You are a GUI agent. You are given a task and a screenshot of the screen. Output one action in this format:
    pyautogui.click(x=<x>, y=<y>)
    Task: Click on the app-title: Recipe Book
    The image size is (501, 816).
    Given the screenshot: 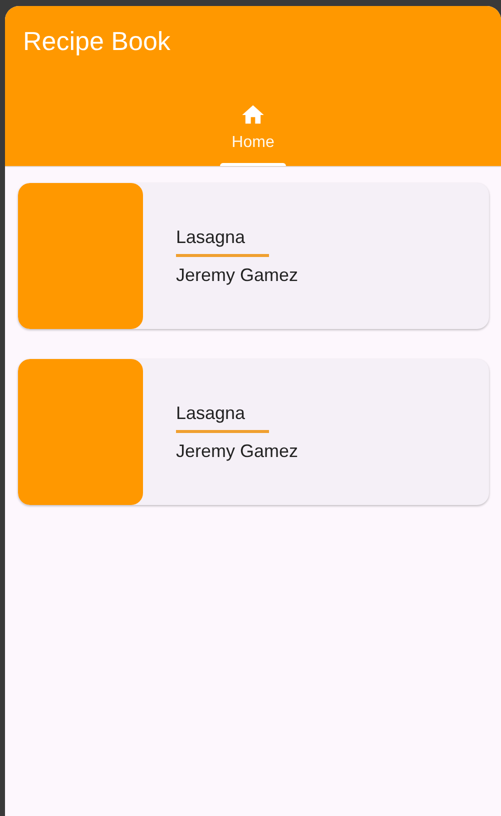 What is the action you would take?
    pyautogui.click(x=96, y=41)
    